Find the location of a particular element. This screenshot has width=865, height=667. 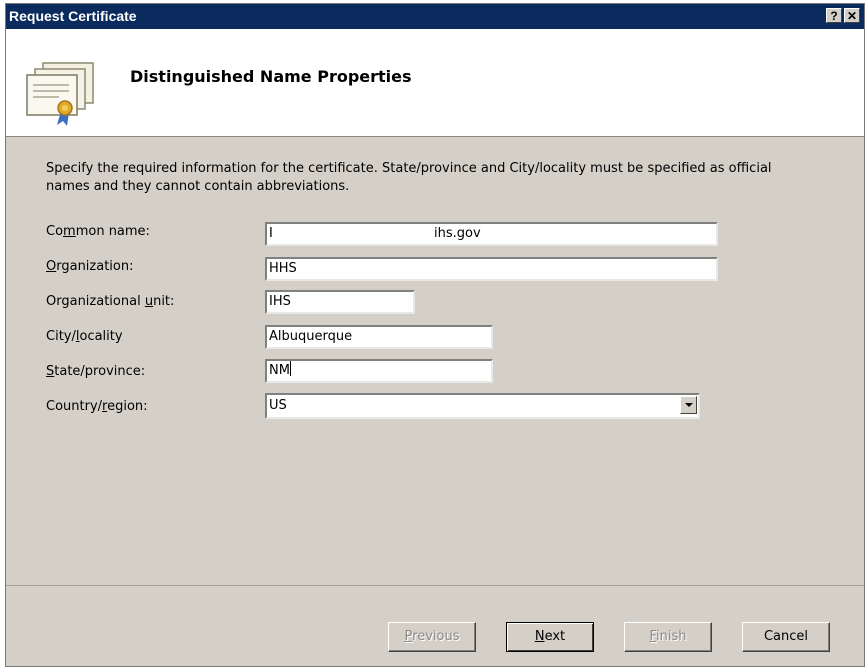

city-label: City/locality is located at coordinates (84, 336).